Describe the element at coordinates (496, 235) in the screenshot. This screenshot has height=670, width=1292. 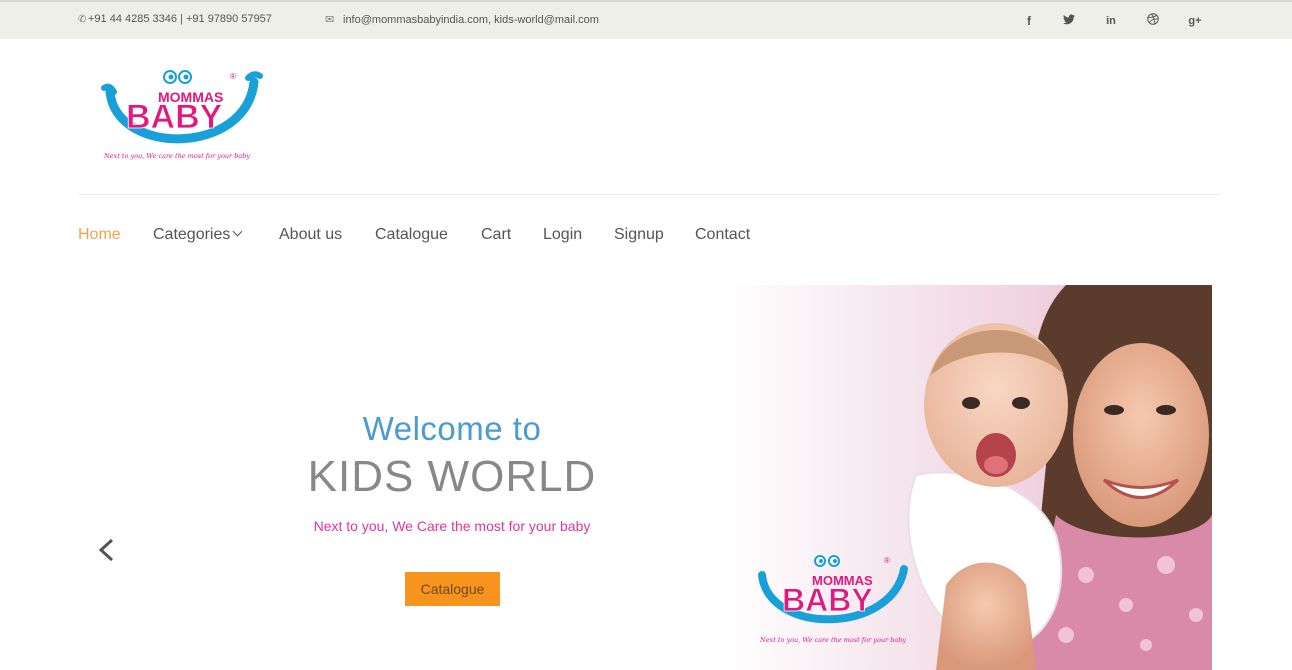
I see `nav-cart: Cart` at that location.